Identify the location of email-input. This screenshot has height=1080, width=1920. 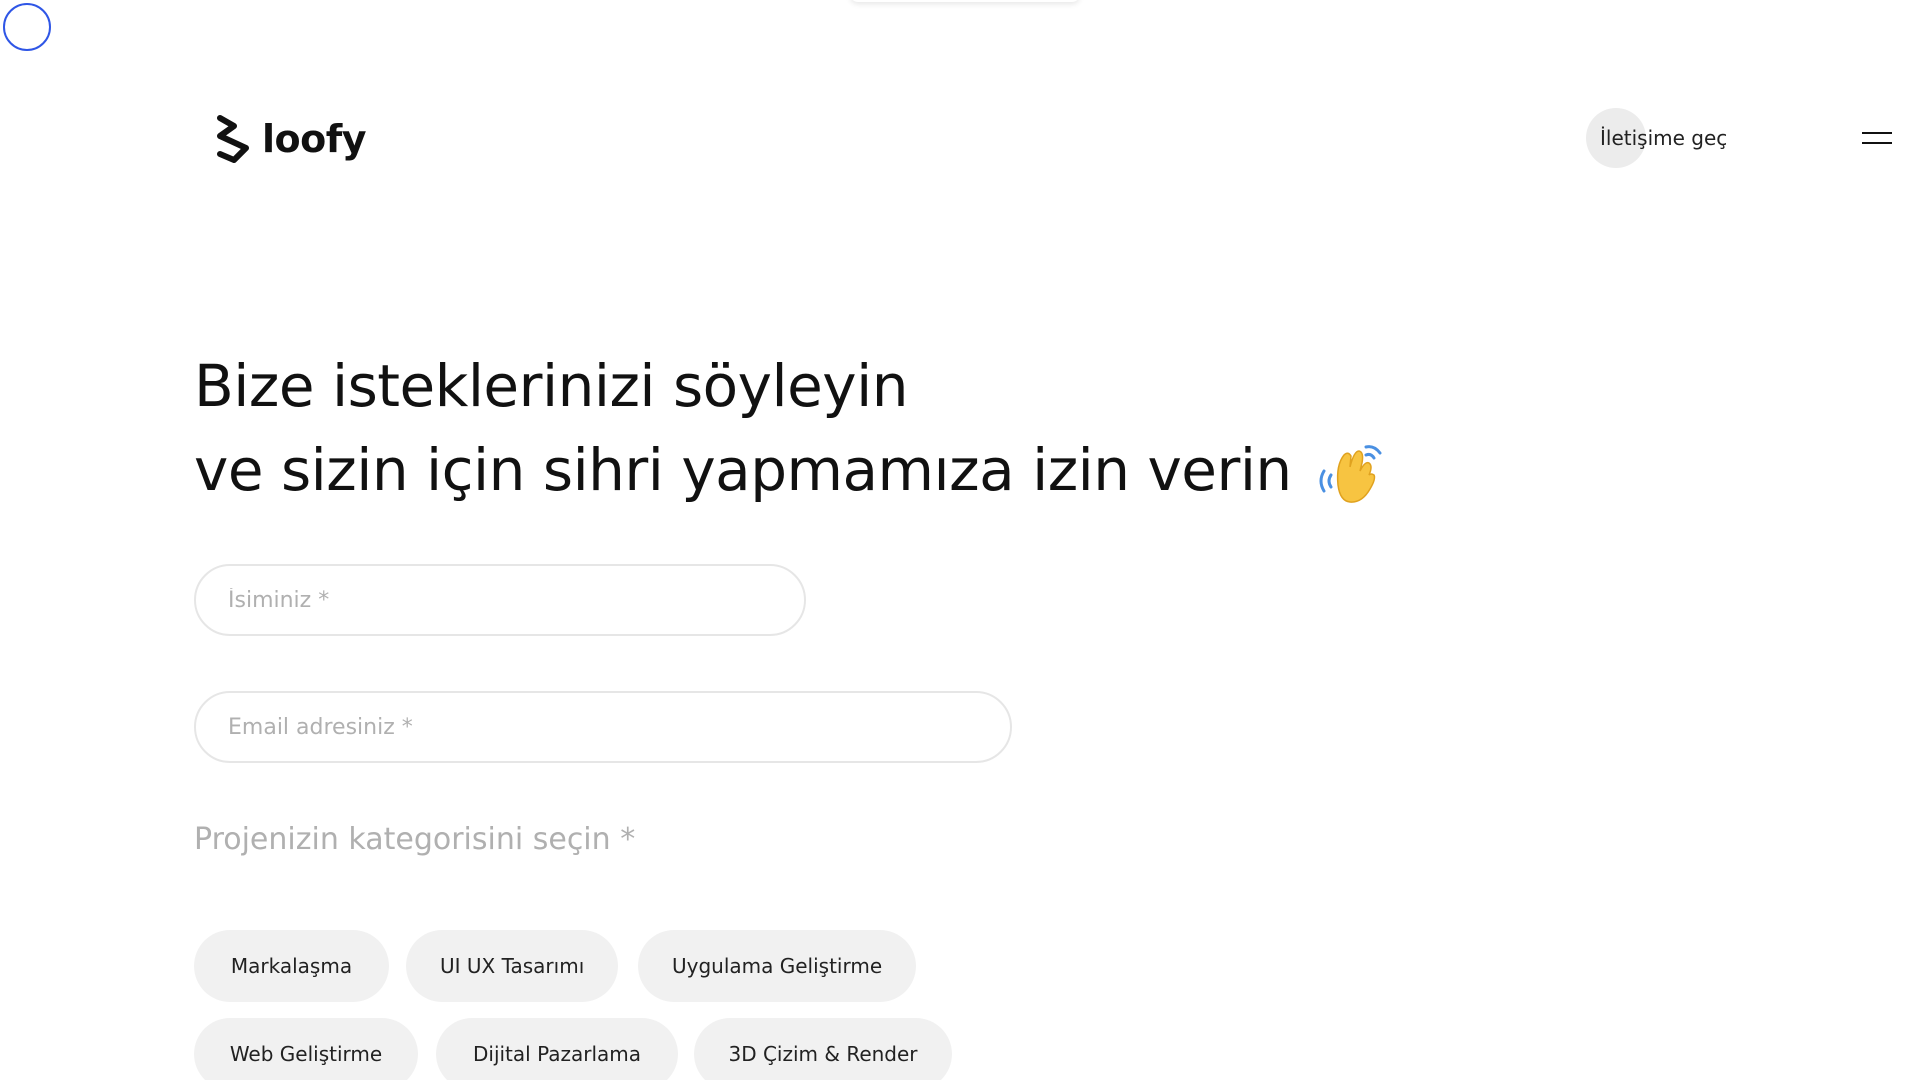
(603, 727).